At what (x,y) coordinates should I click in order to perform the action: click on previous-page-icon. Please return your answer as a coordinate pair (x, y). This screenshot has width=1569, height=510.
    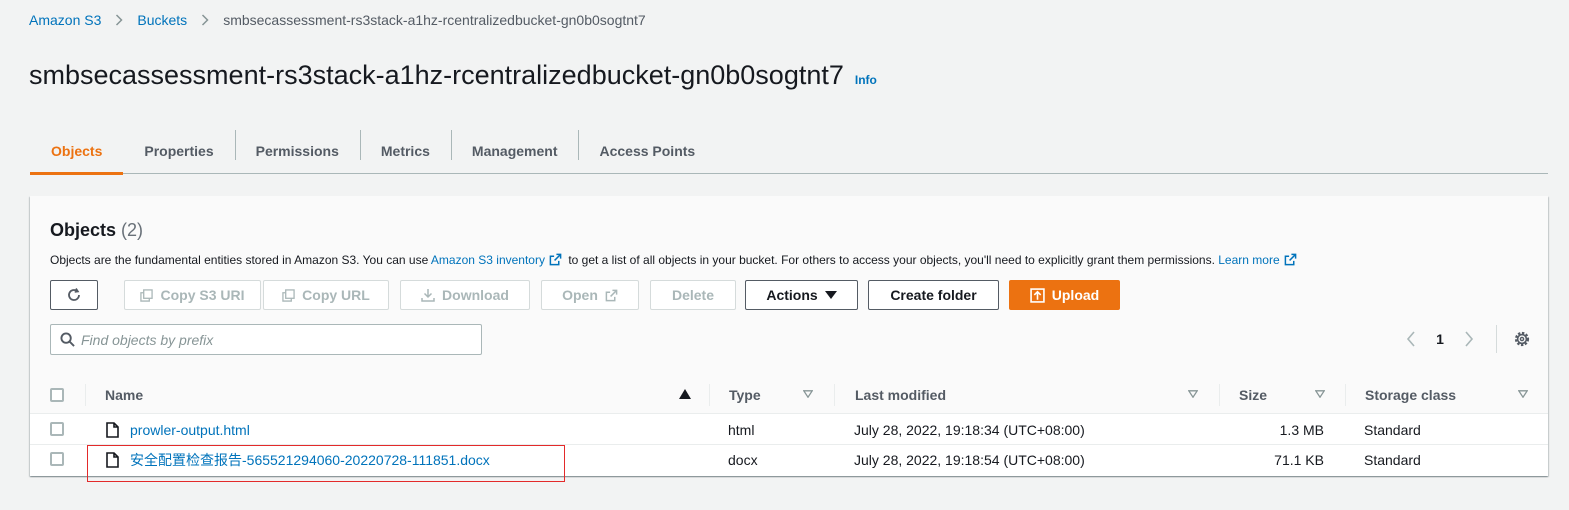
    Looking at the image, I should click on (1411, 339).